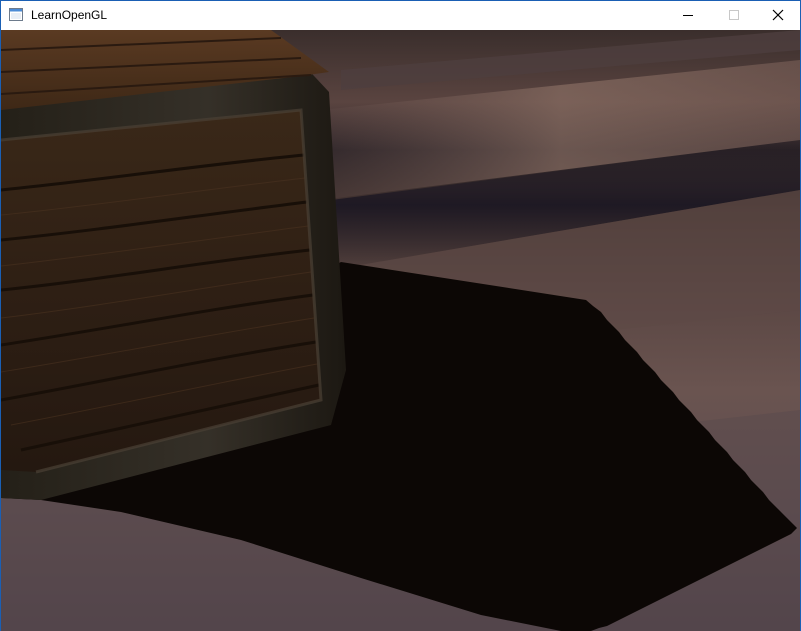  I want to click on minimize-icon, so click(688, 15).